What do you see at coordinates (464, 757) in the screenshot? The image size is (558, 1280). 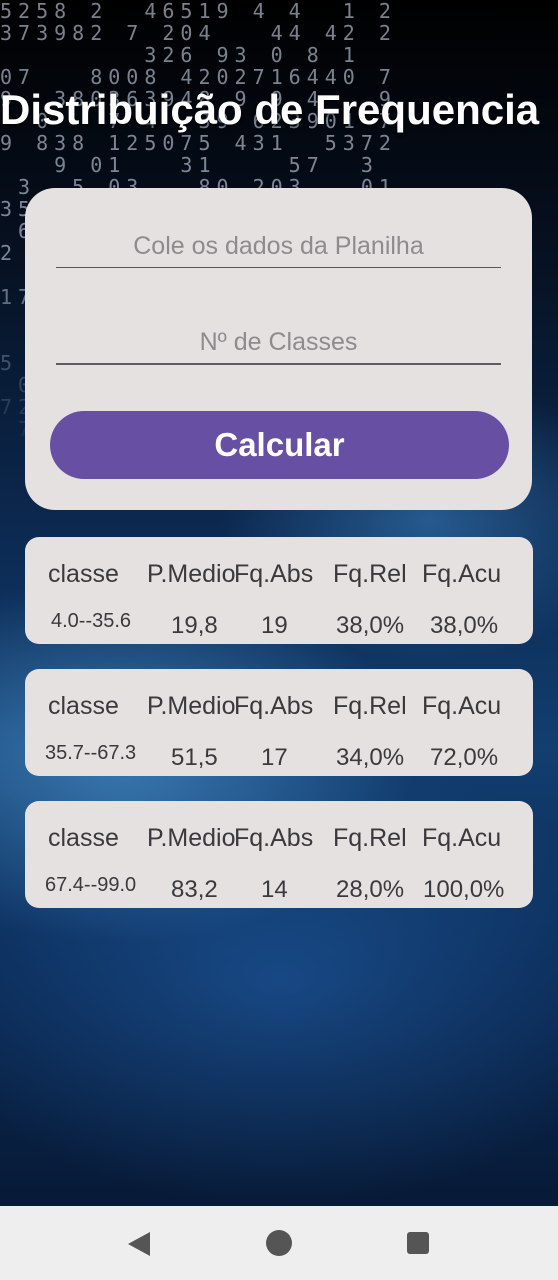 I see `value-fqacu: 72,0%` at bounding box center [464, 757].